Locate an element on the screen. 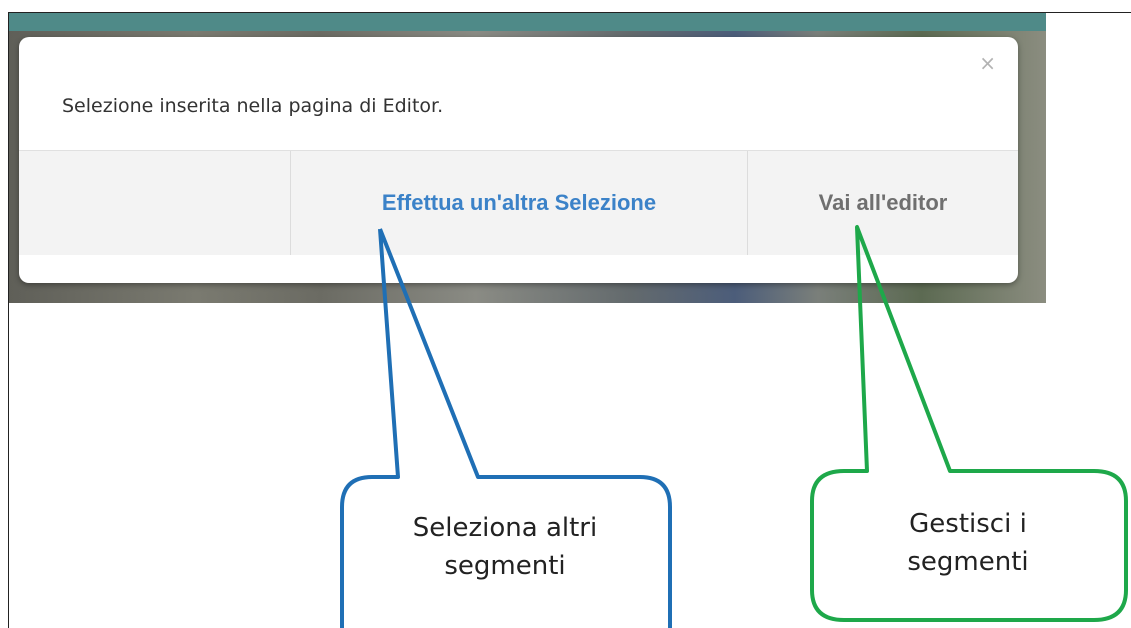 The image size is (1131, 628). green-callout-line2: segmenti is located at coordinates (968, 562).